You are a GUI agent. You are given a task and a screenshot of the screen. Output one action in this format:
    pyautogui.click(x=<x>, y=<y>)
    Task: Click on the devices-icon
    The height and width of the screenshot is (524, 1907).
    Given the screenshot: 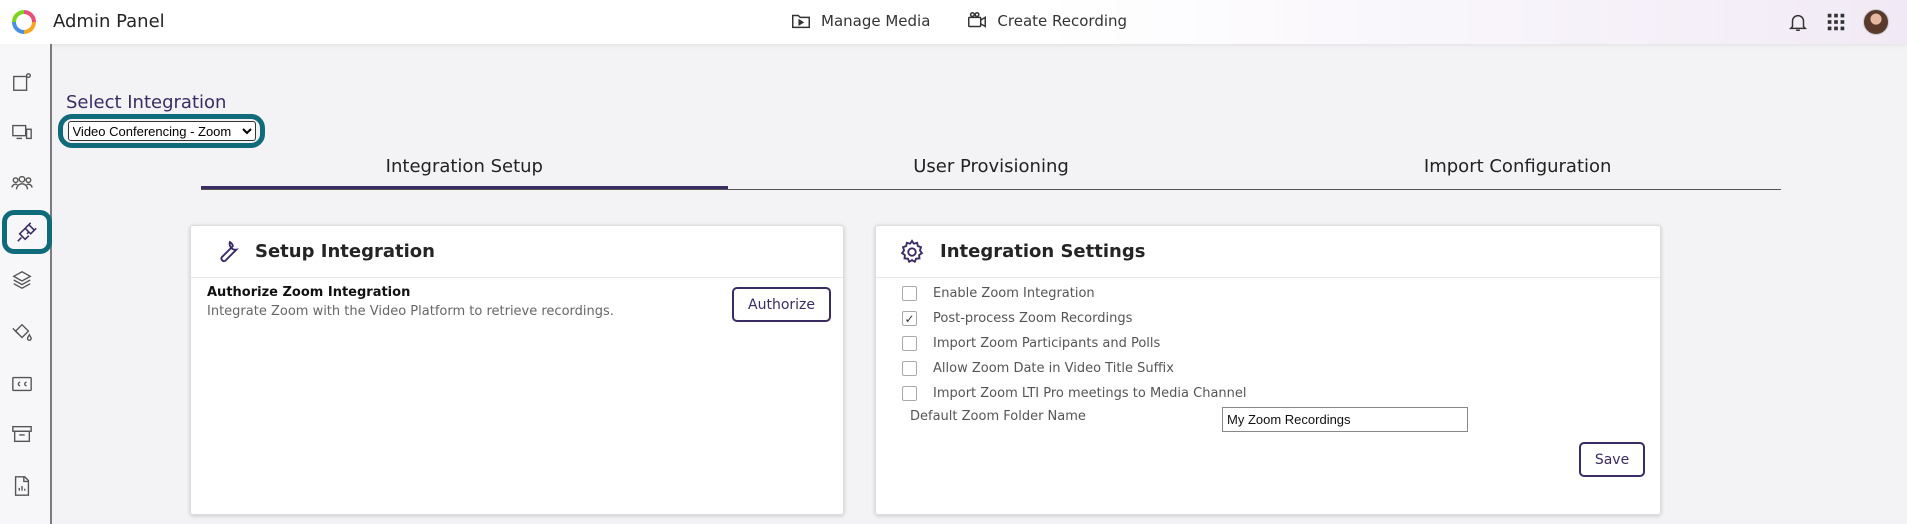 What is the action you would take?
    pyautogui.click(x=22, y=132)
    